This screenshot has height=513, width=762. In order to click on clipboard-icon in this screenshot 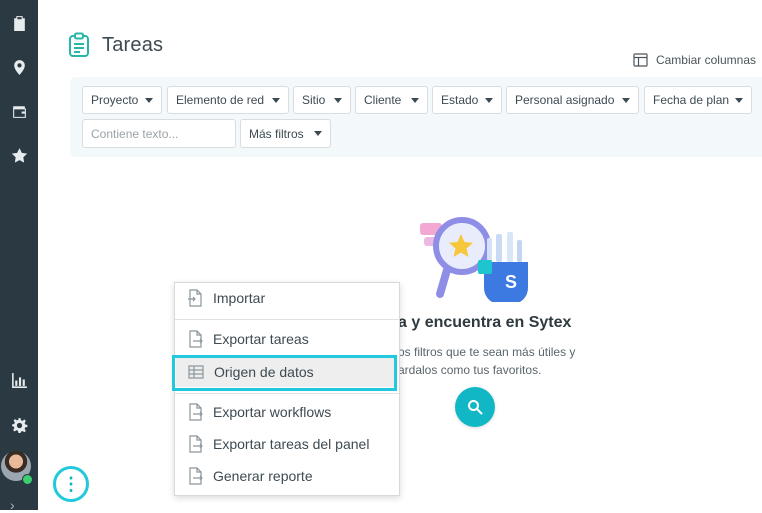, I will do `click(19, 23)`.